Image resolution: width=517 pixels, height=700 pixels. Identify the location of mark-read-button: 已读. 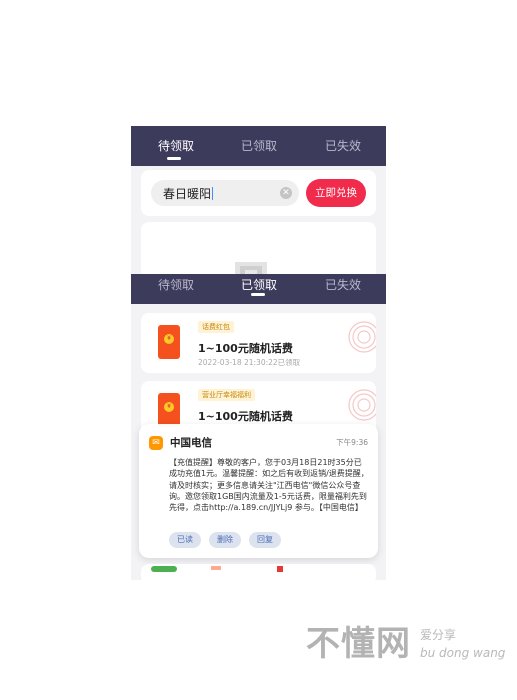
(185, 540).